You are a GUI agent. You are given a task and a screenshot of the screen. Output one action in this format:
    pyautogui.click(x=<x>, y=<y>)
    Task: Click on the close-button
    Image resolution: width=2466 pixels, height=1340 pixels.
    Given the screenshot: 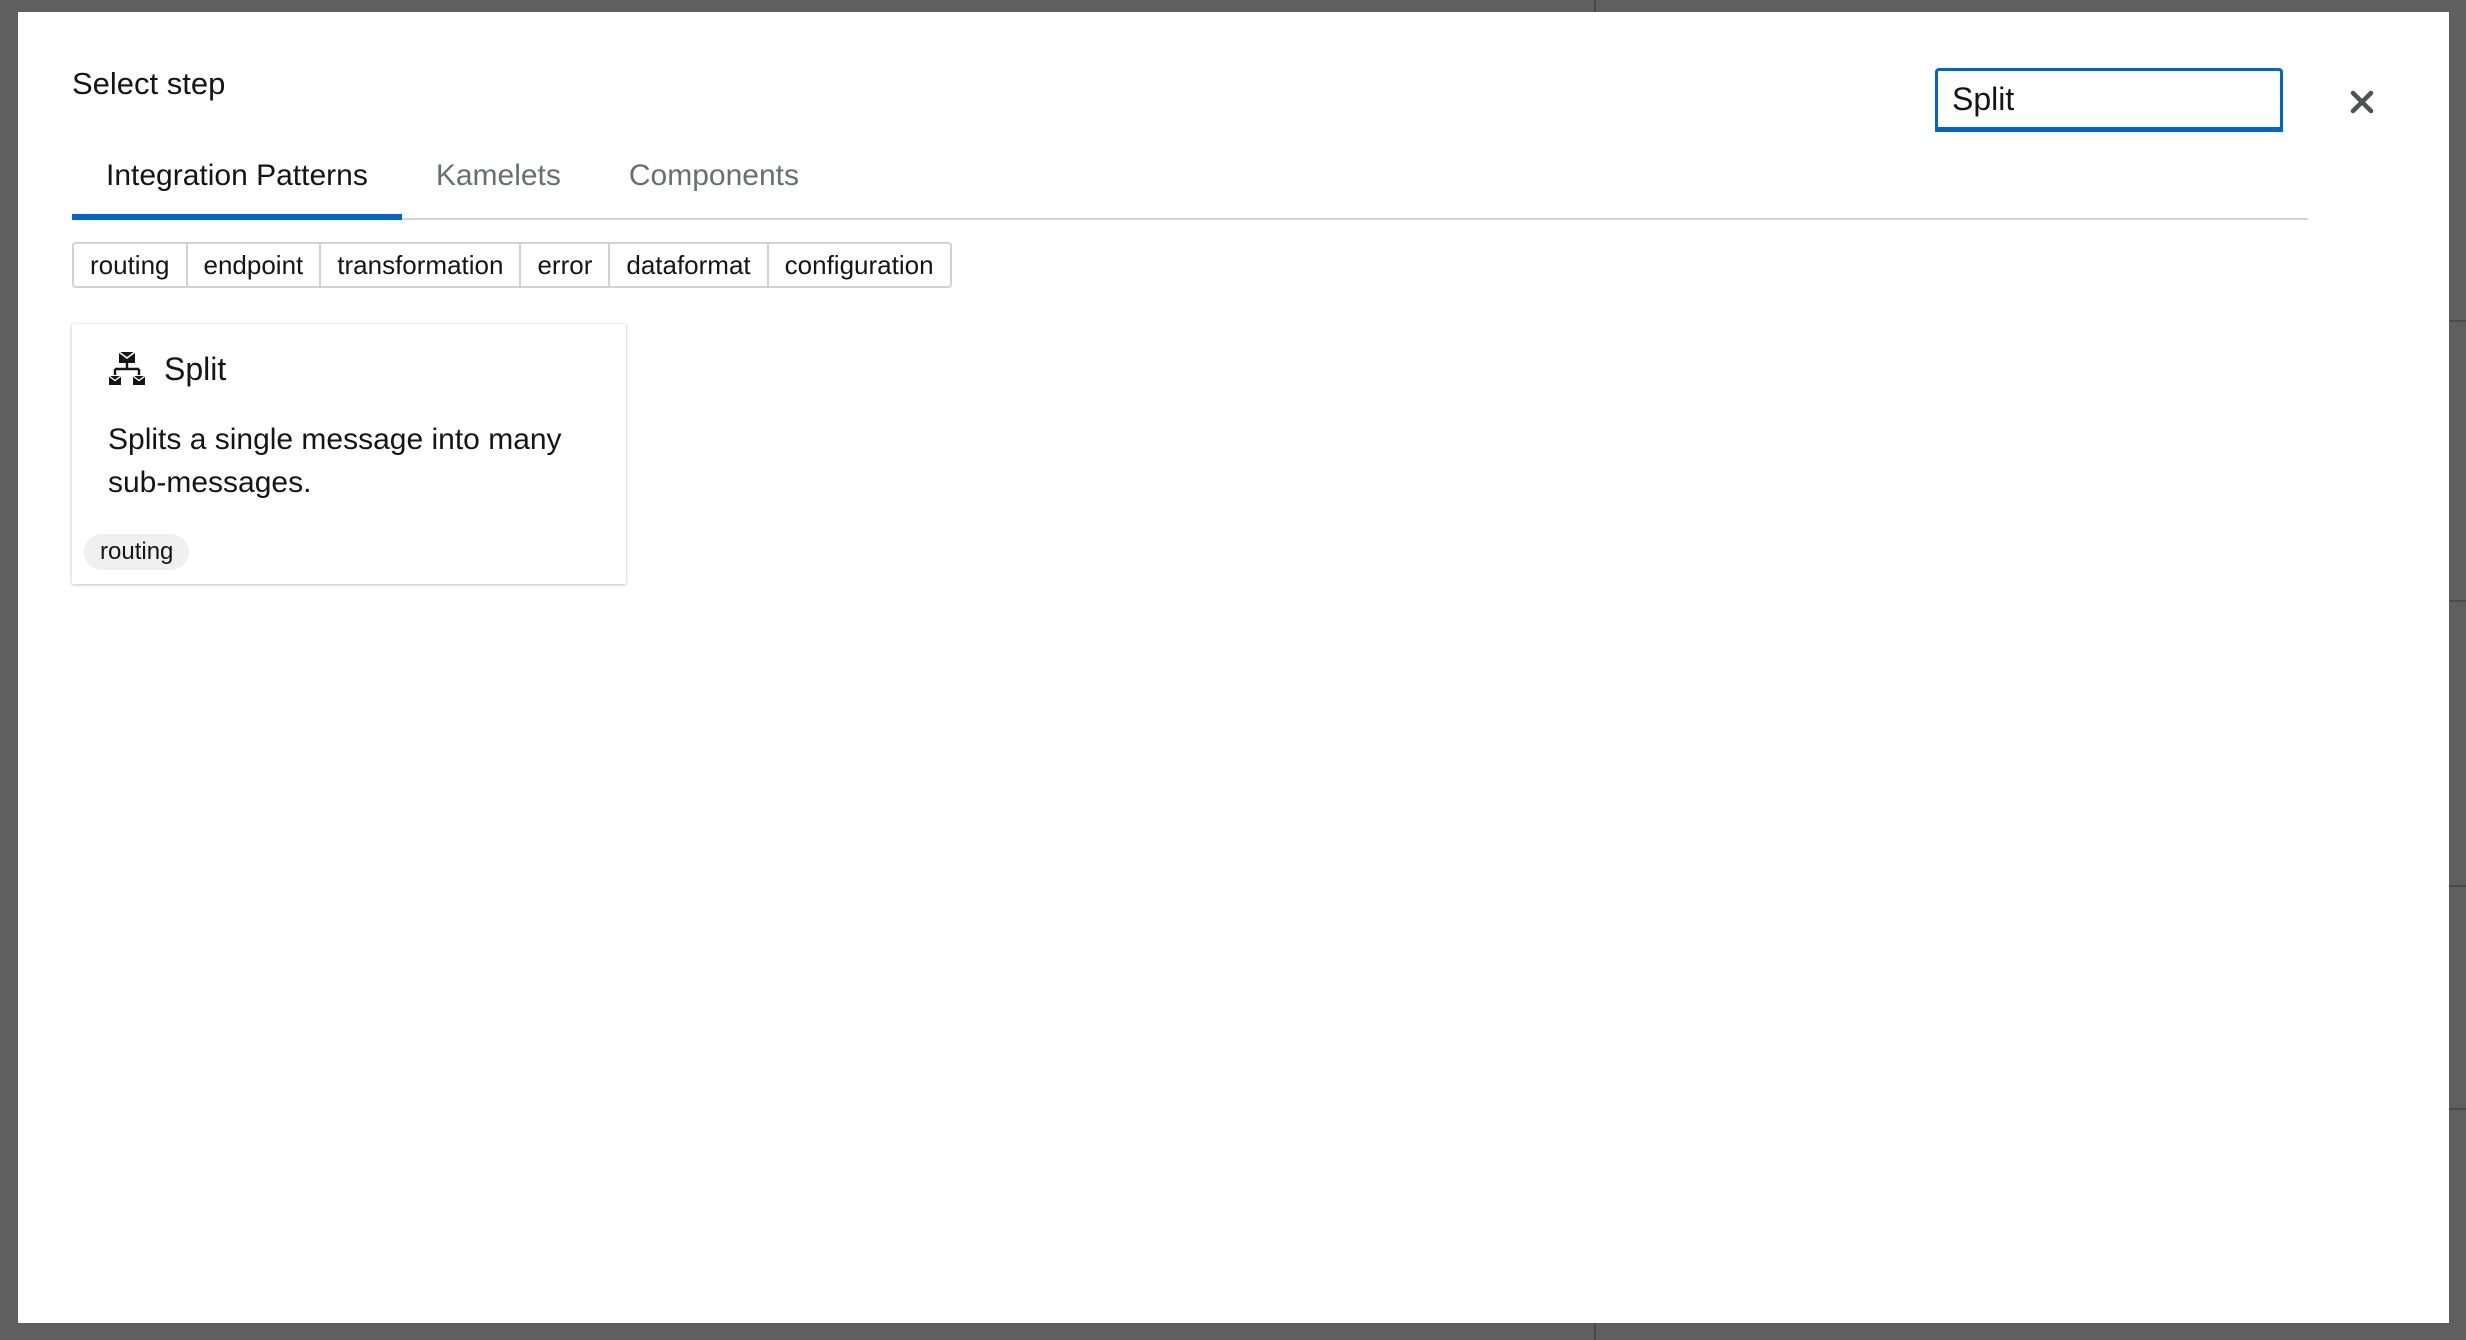 What is the action you would take?
    pyautogui.click(x=2362, y=102)
    